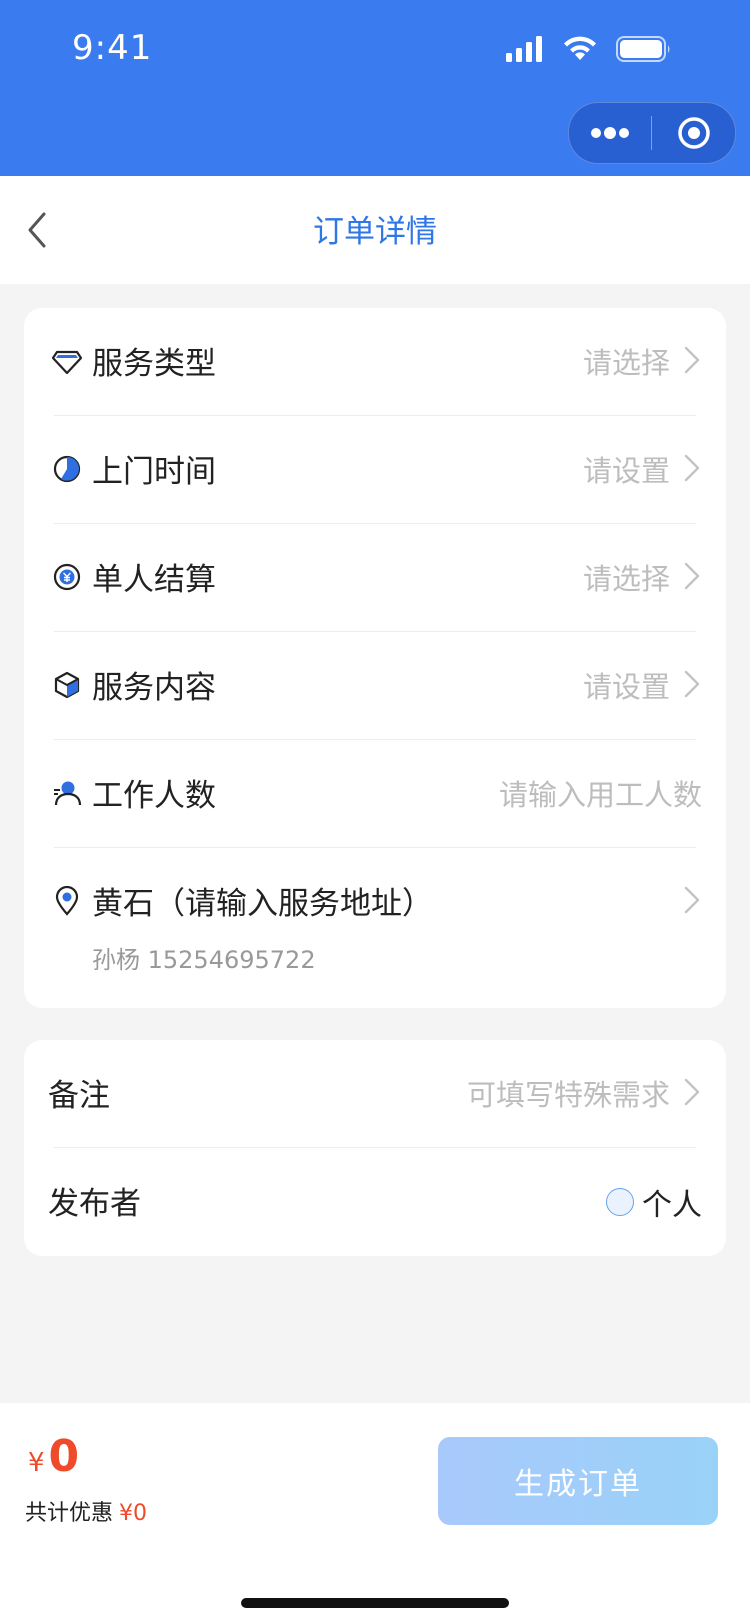 Image resolution: width=750 pixels, height=1624 pixels. What do you see at coordinates (626, 579) in the screenshot?
I see `settlement-value: 请选择` at bounding box center [626, 579].